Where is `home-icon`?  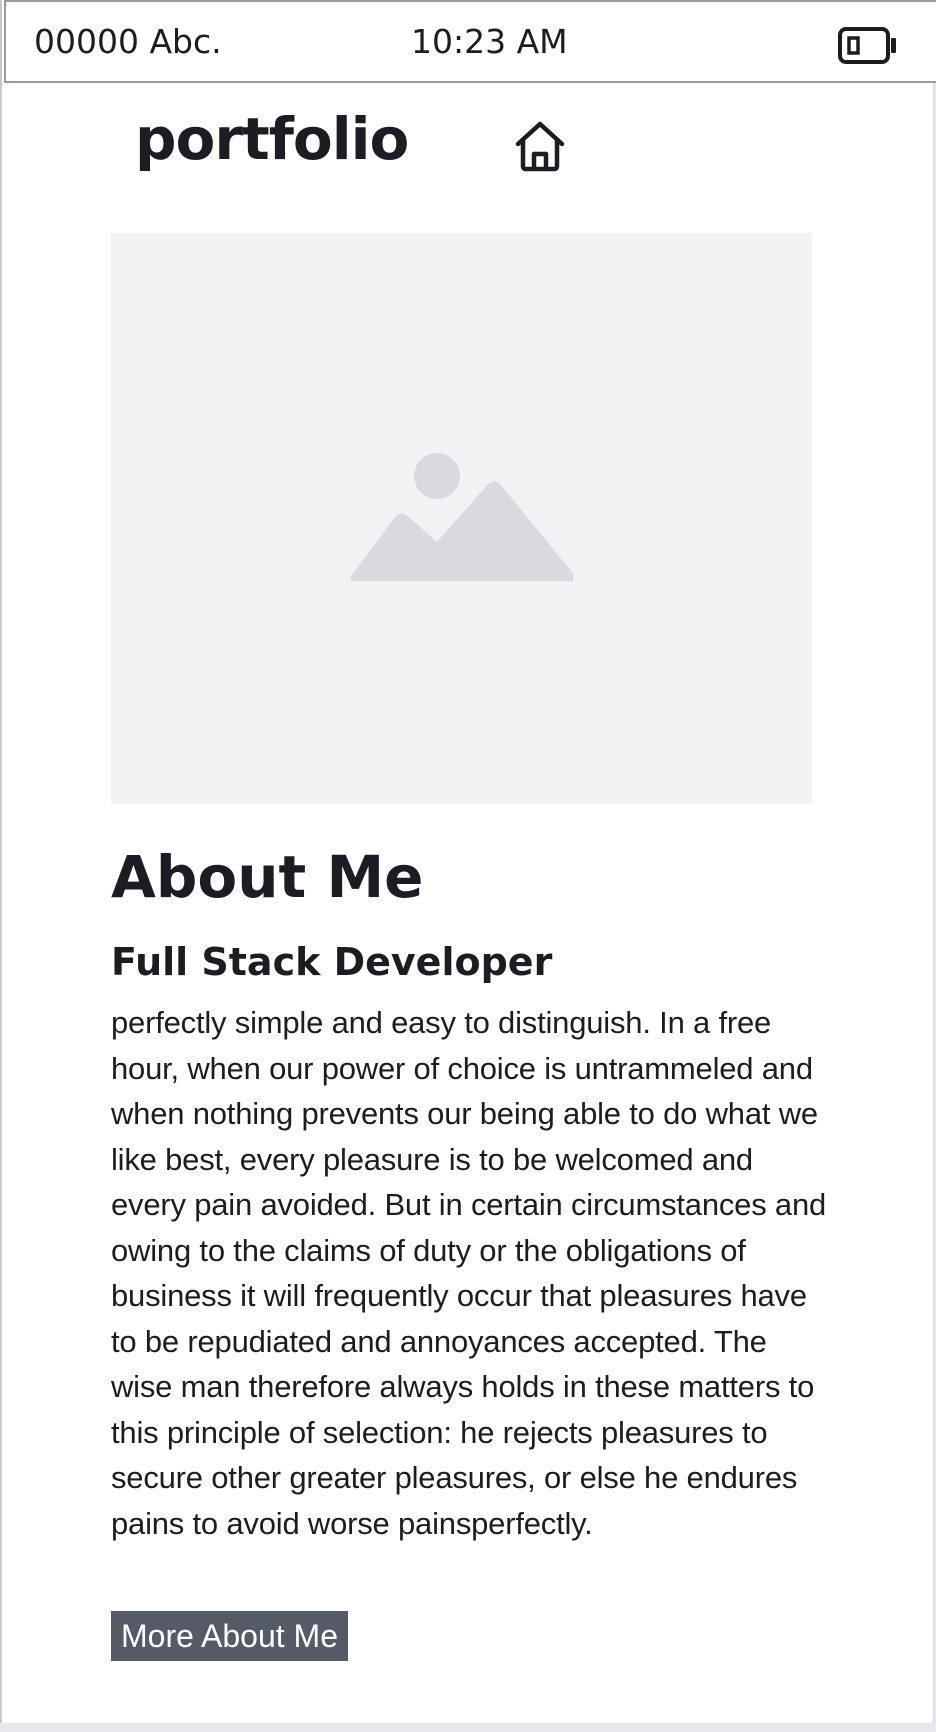
home-icon is located at coordinates (540, 146).